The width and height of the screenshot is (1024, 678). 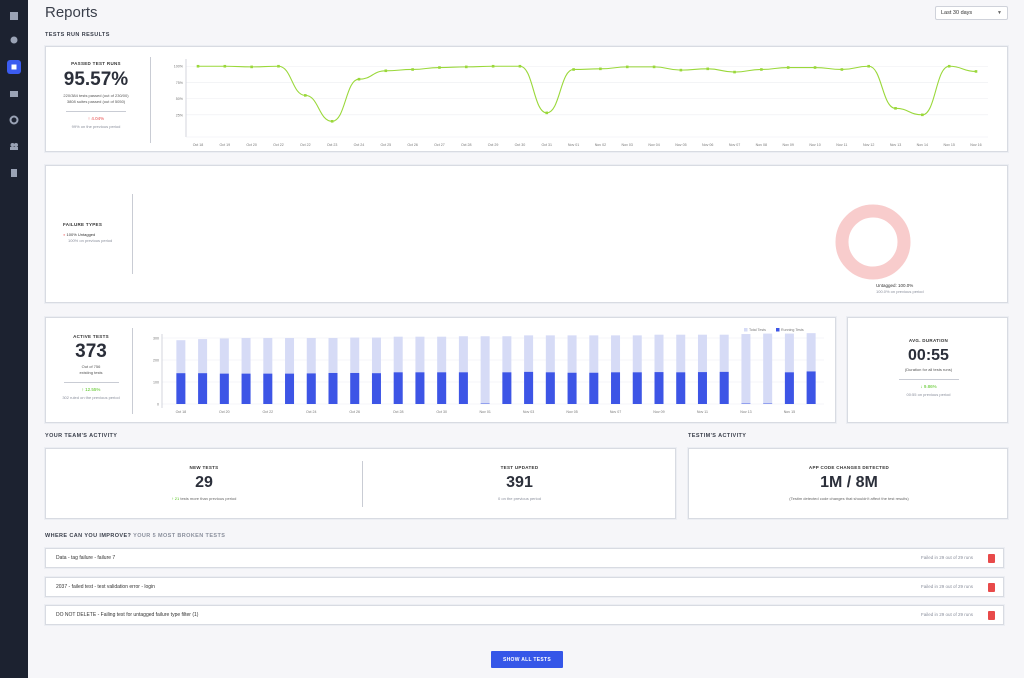 I want to click on donut-prev: 100.0% on previous period, so click(x=900, y=291).